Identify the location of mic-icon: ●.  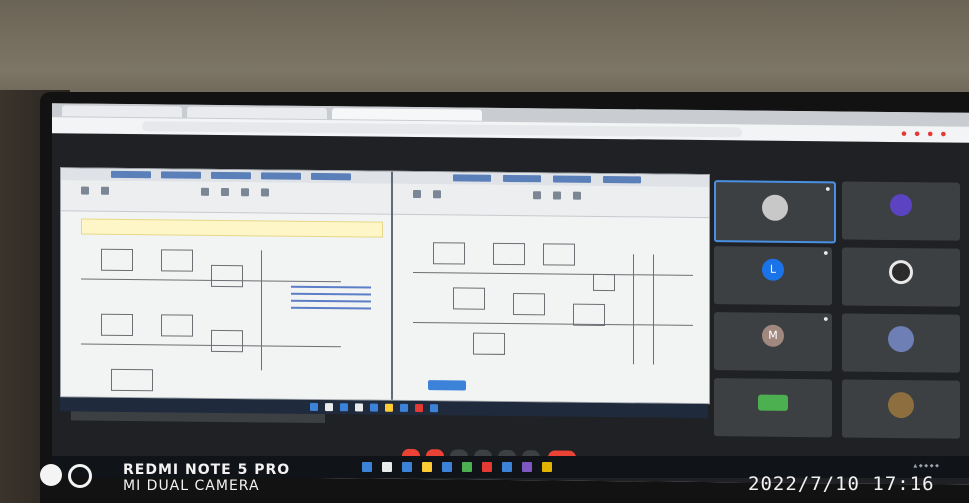
(827, 189).